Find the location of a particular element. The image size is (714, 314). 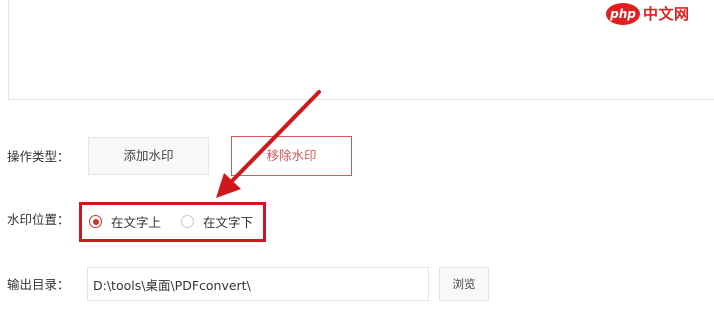

highlight-box is located at coordinates (172, 222).